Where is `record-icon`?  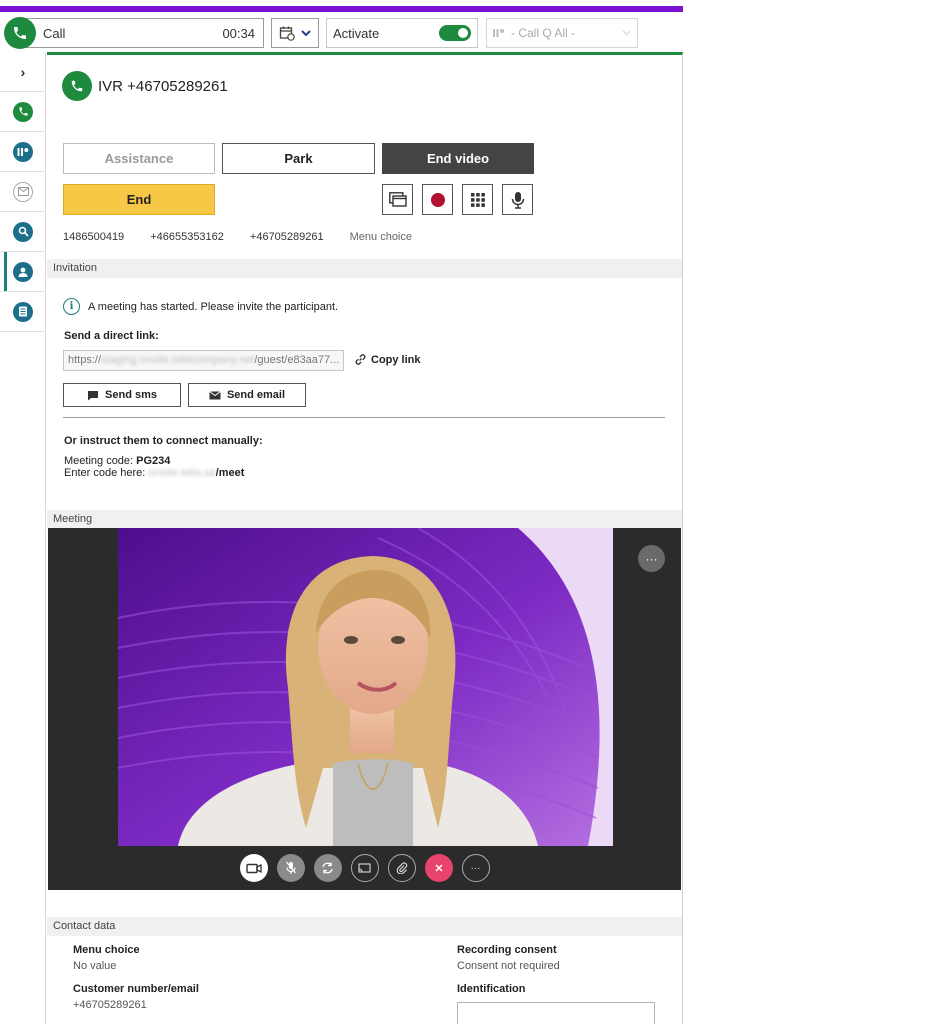 record-icon is located at coordinates (437, 199).